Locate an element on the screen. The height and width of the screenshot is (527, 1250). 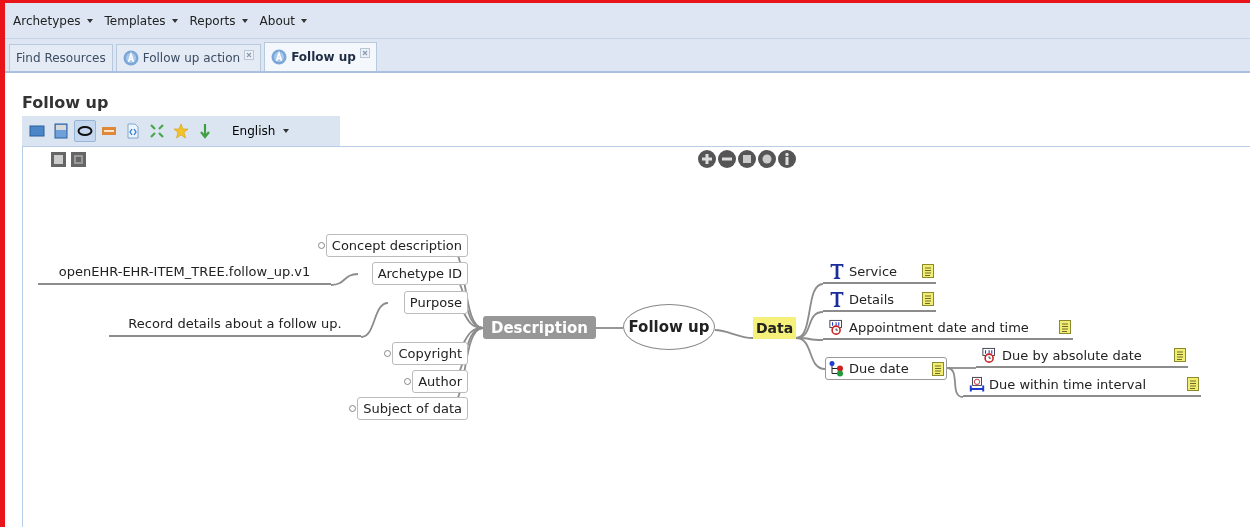
node-label: Service is located at coordinates (874, 271).